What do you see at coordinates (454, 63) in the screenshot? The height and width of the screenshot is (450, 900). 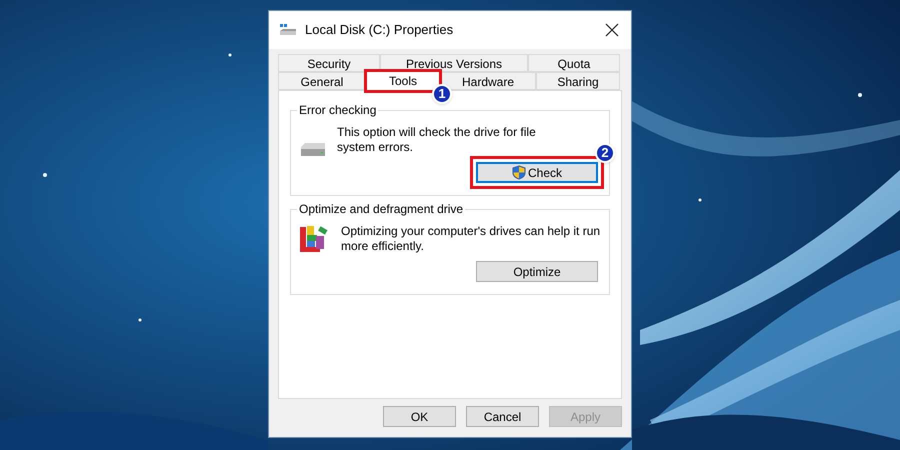 I see `tab: Previous Versions` at bounding box center [454, 63].